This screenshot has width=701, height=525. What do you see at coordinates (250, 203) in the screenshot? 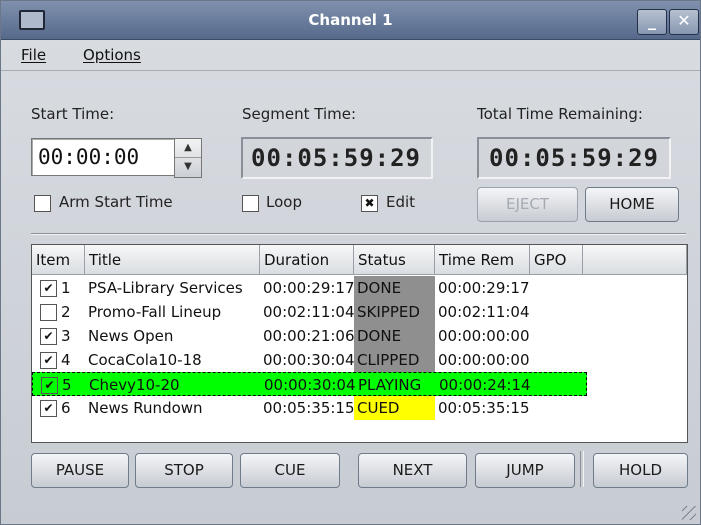
I see `loop-checkbox` at bounding box center [250, 203].